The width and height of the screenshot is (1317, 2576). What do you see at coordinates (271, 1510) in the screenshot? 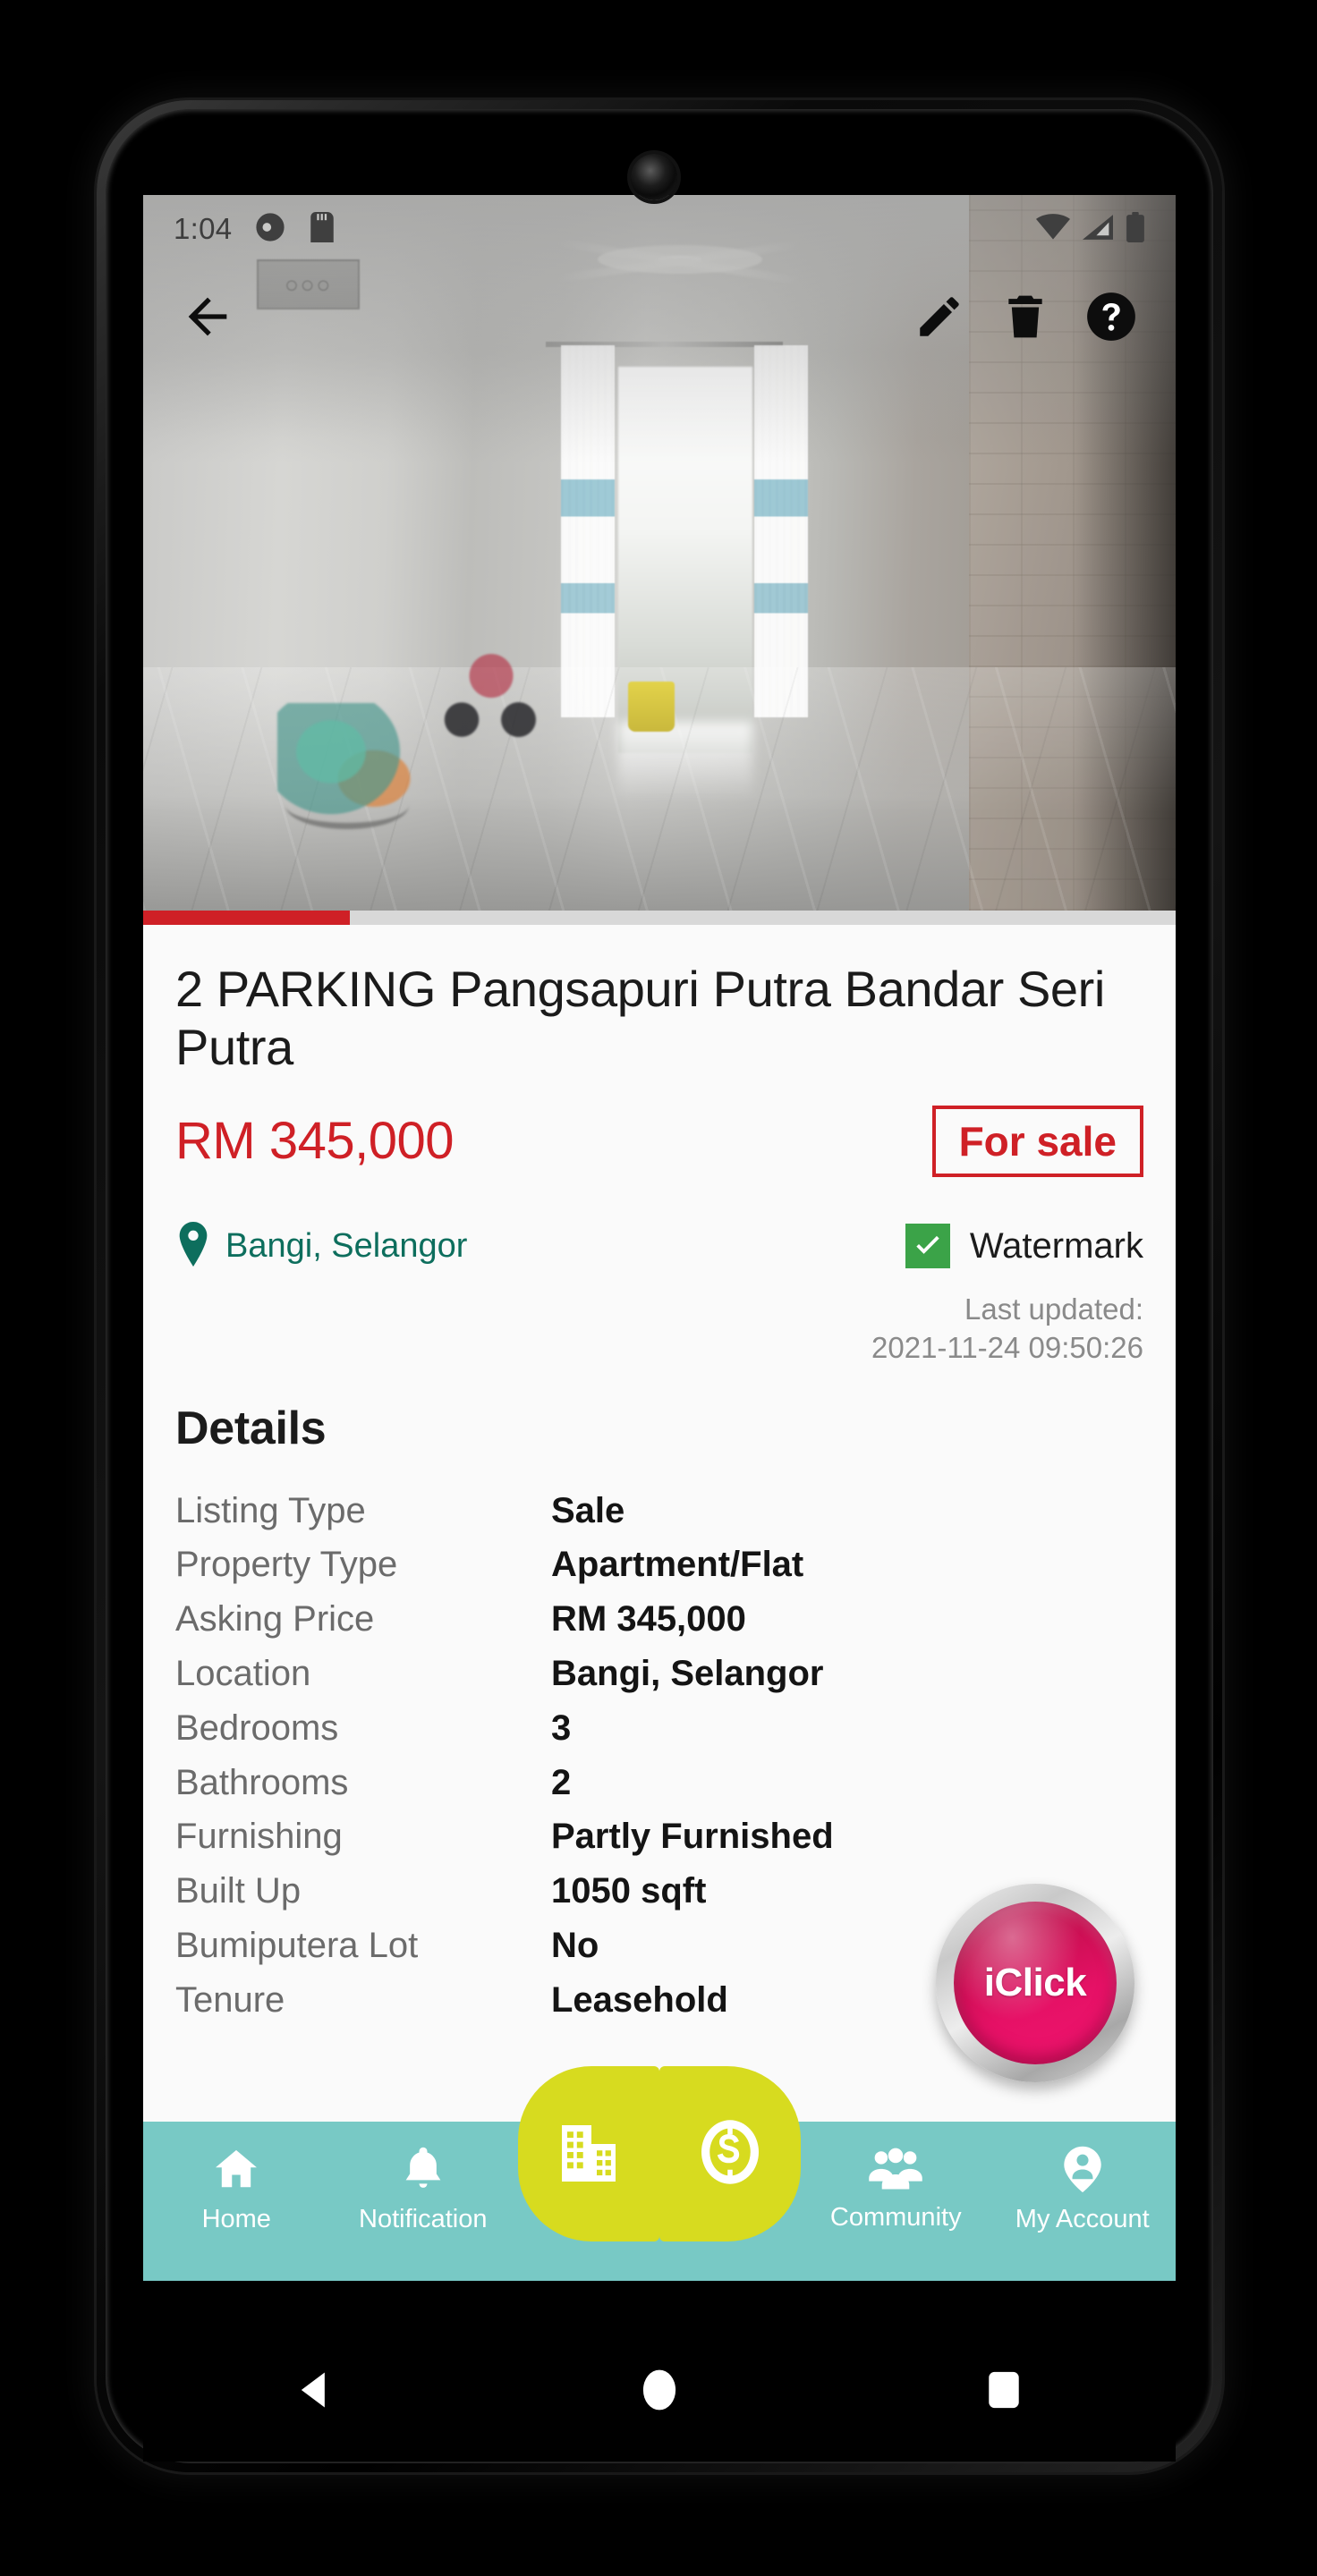
I see `detail-label: Listing Type` at bounding box center [271, 1510].